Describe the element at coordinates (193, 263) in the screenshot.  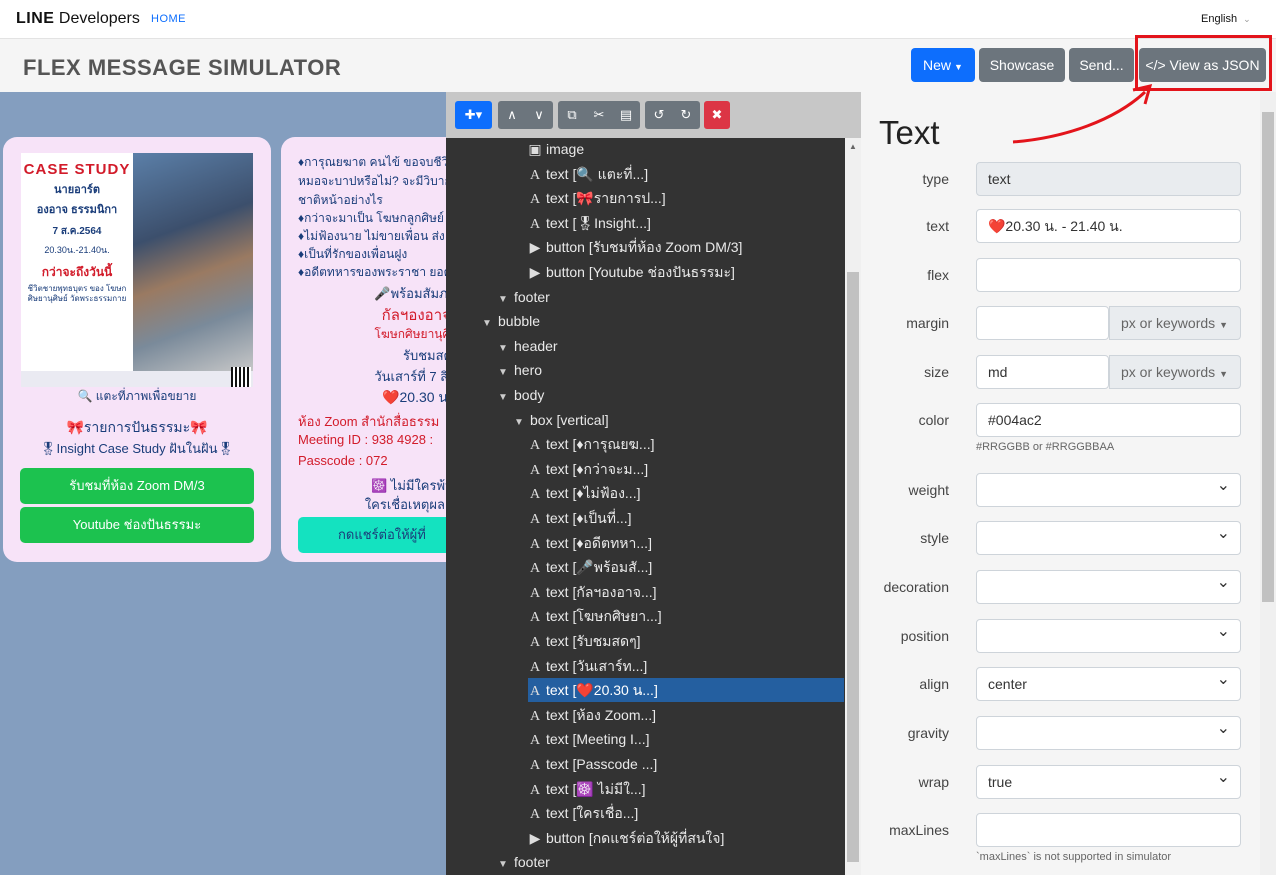
I see `poster-photo` at that location.